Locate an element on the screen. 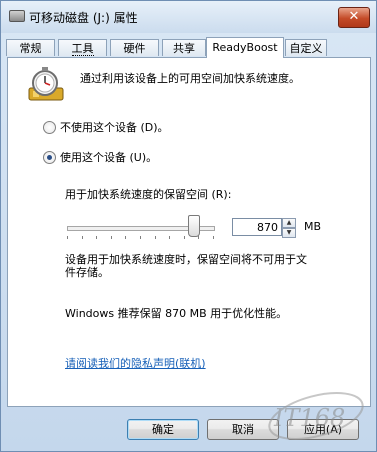 The height and width of the screenshot is (452, 377). tab-label: 常规 is located at coordinates (30, 48).